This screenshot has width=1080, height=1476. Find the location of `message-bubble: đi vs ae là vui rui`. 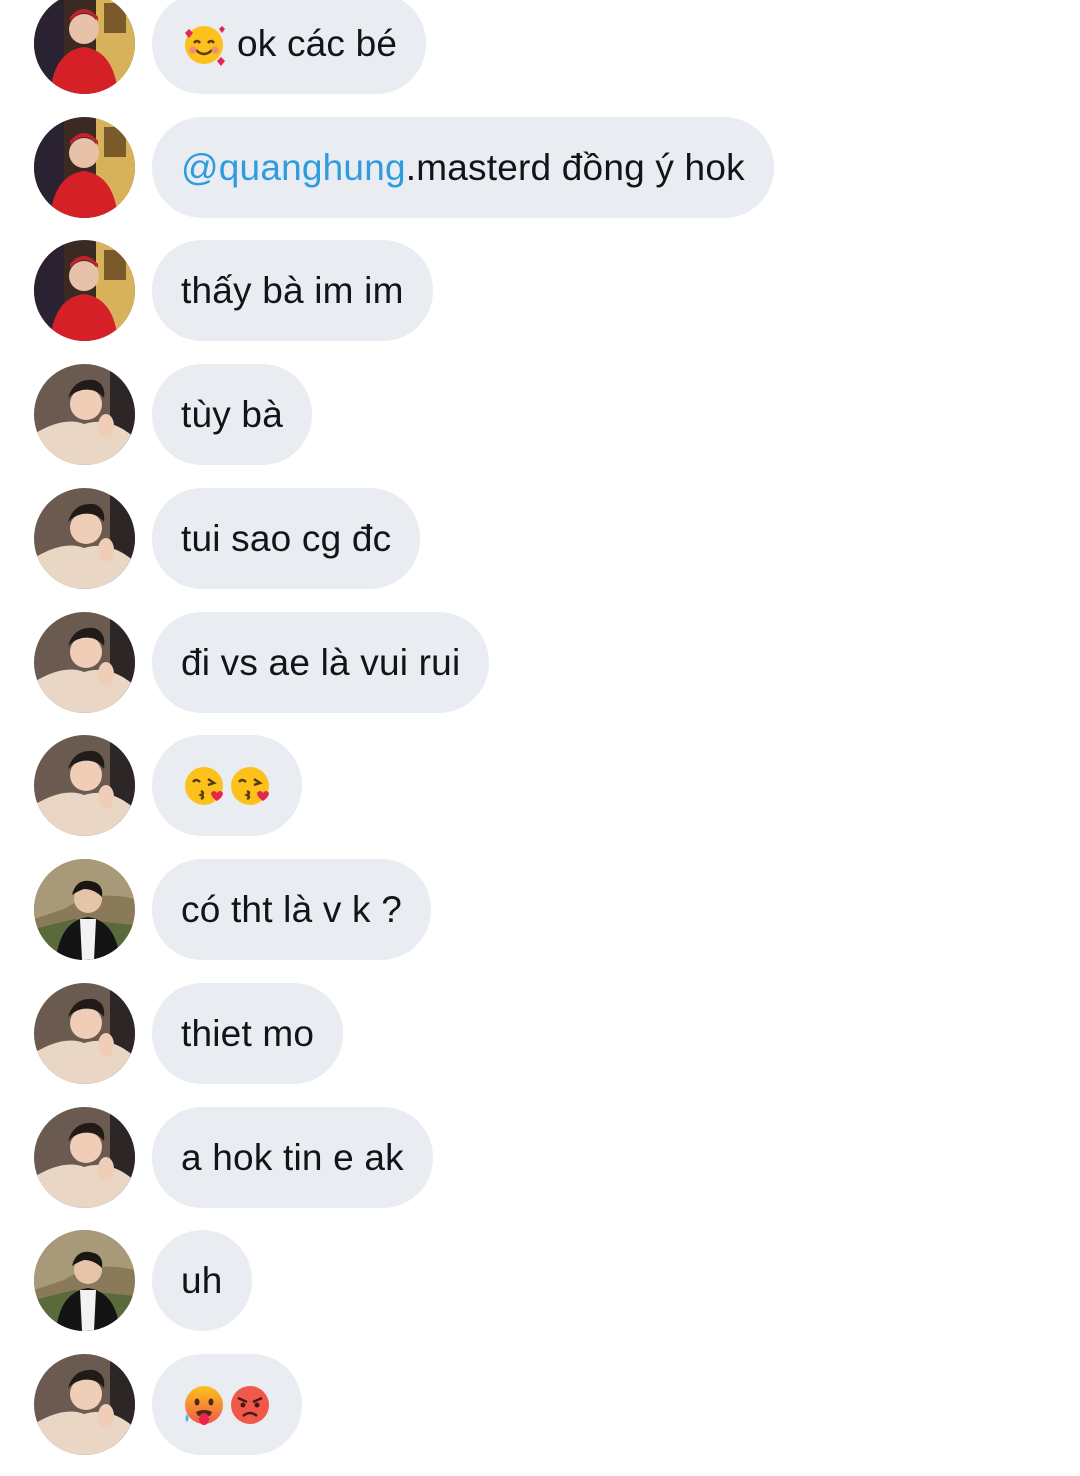

message-bubble: đi vs ae là vui rui is located at coordinates (321, 662).